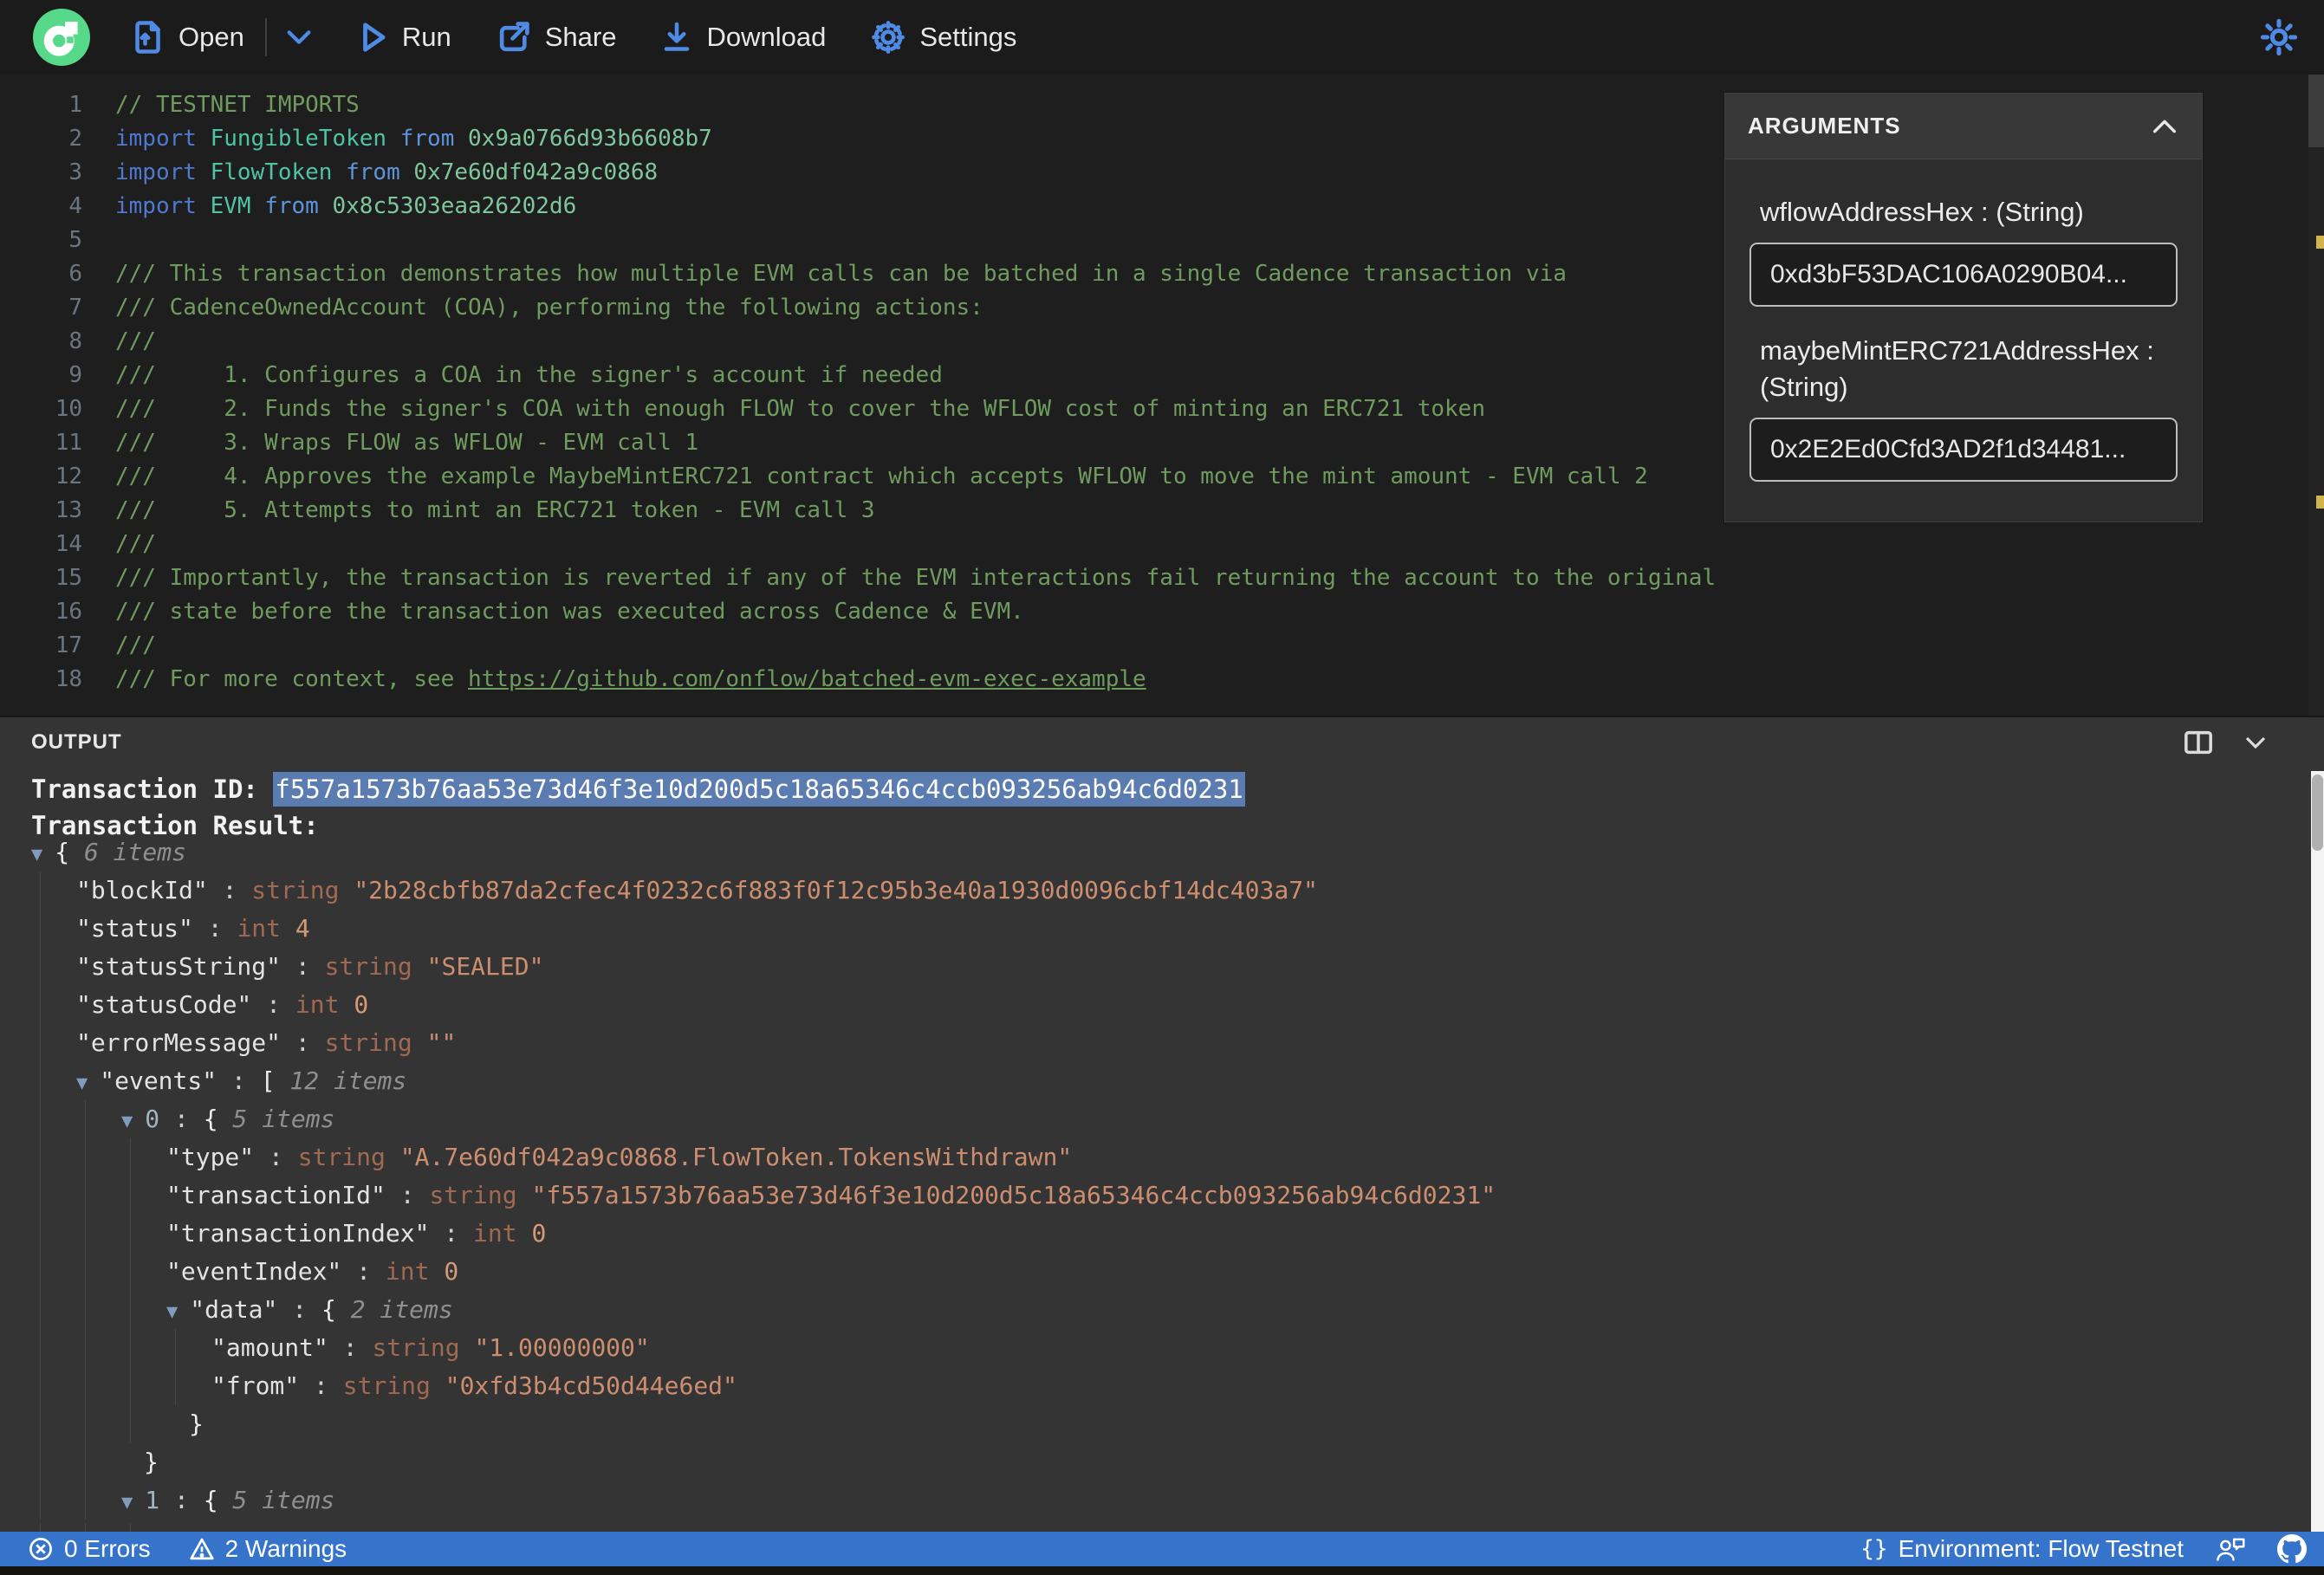  I want to click on run-button: Run, so click(405, 38).